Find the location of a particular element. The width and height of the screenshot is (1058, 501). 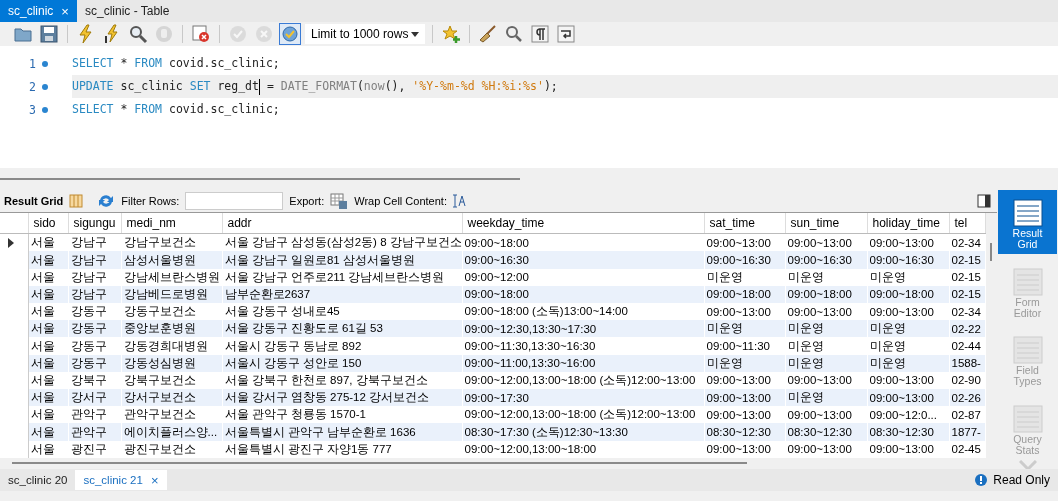

column-header: sido is located at coordinates (48, 223).